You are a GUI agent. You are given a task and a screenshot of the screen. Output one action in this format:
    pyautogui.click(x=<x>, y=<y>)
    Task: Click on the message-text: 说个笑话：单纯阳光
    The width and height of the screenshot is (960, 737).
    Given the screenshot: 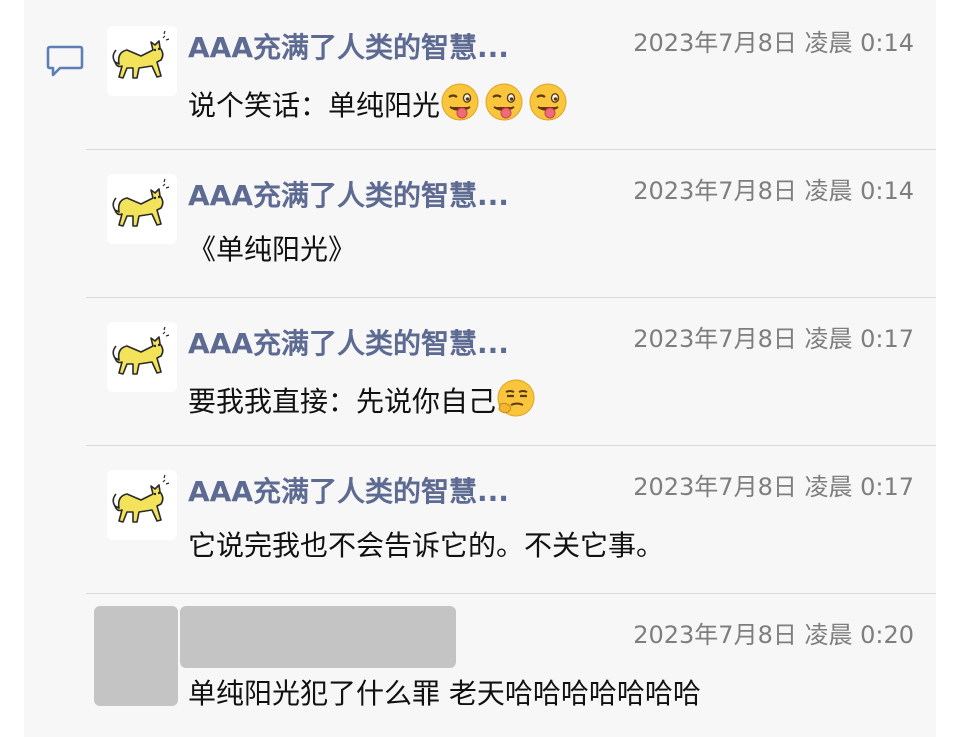 What is the action you would take?
    pyautogui.click(x=558, y=104)
    